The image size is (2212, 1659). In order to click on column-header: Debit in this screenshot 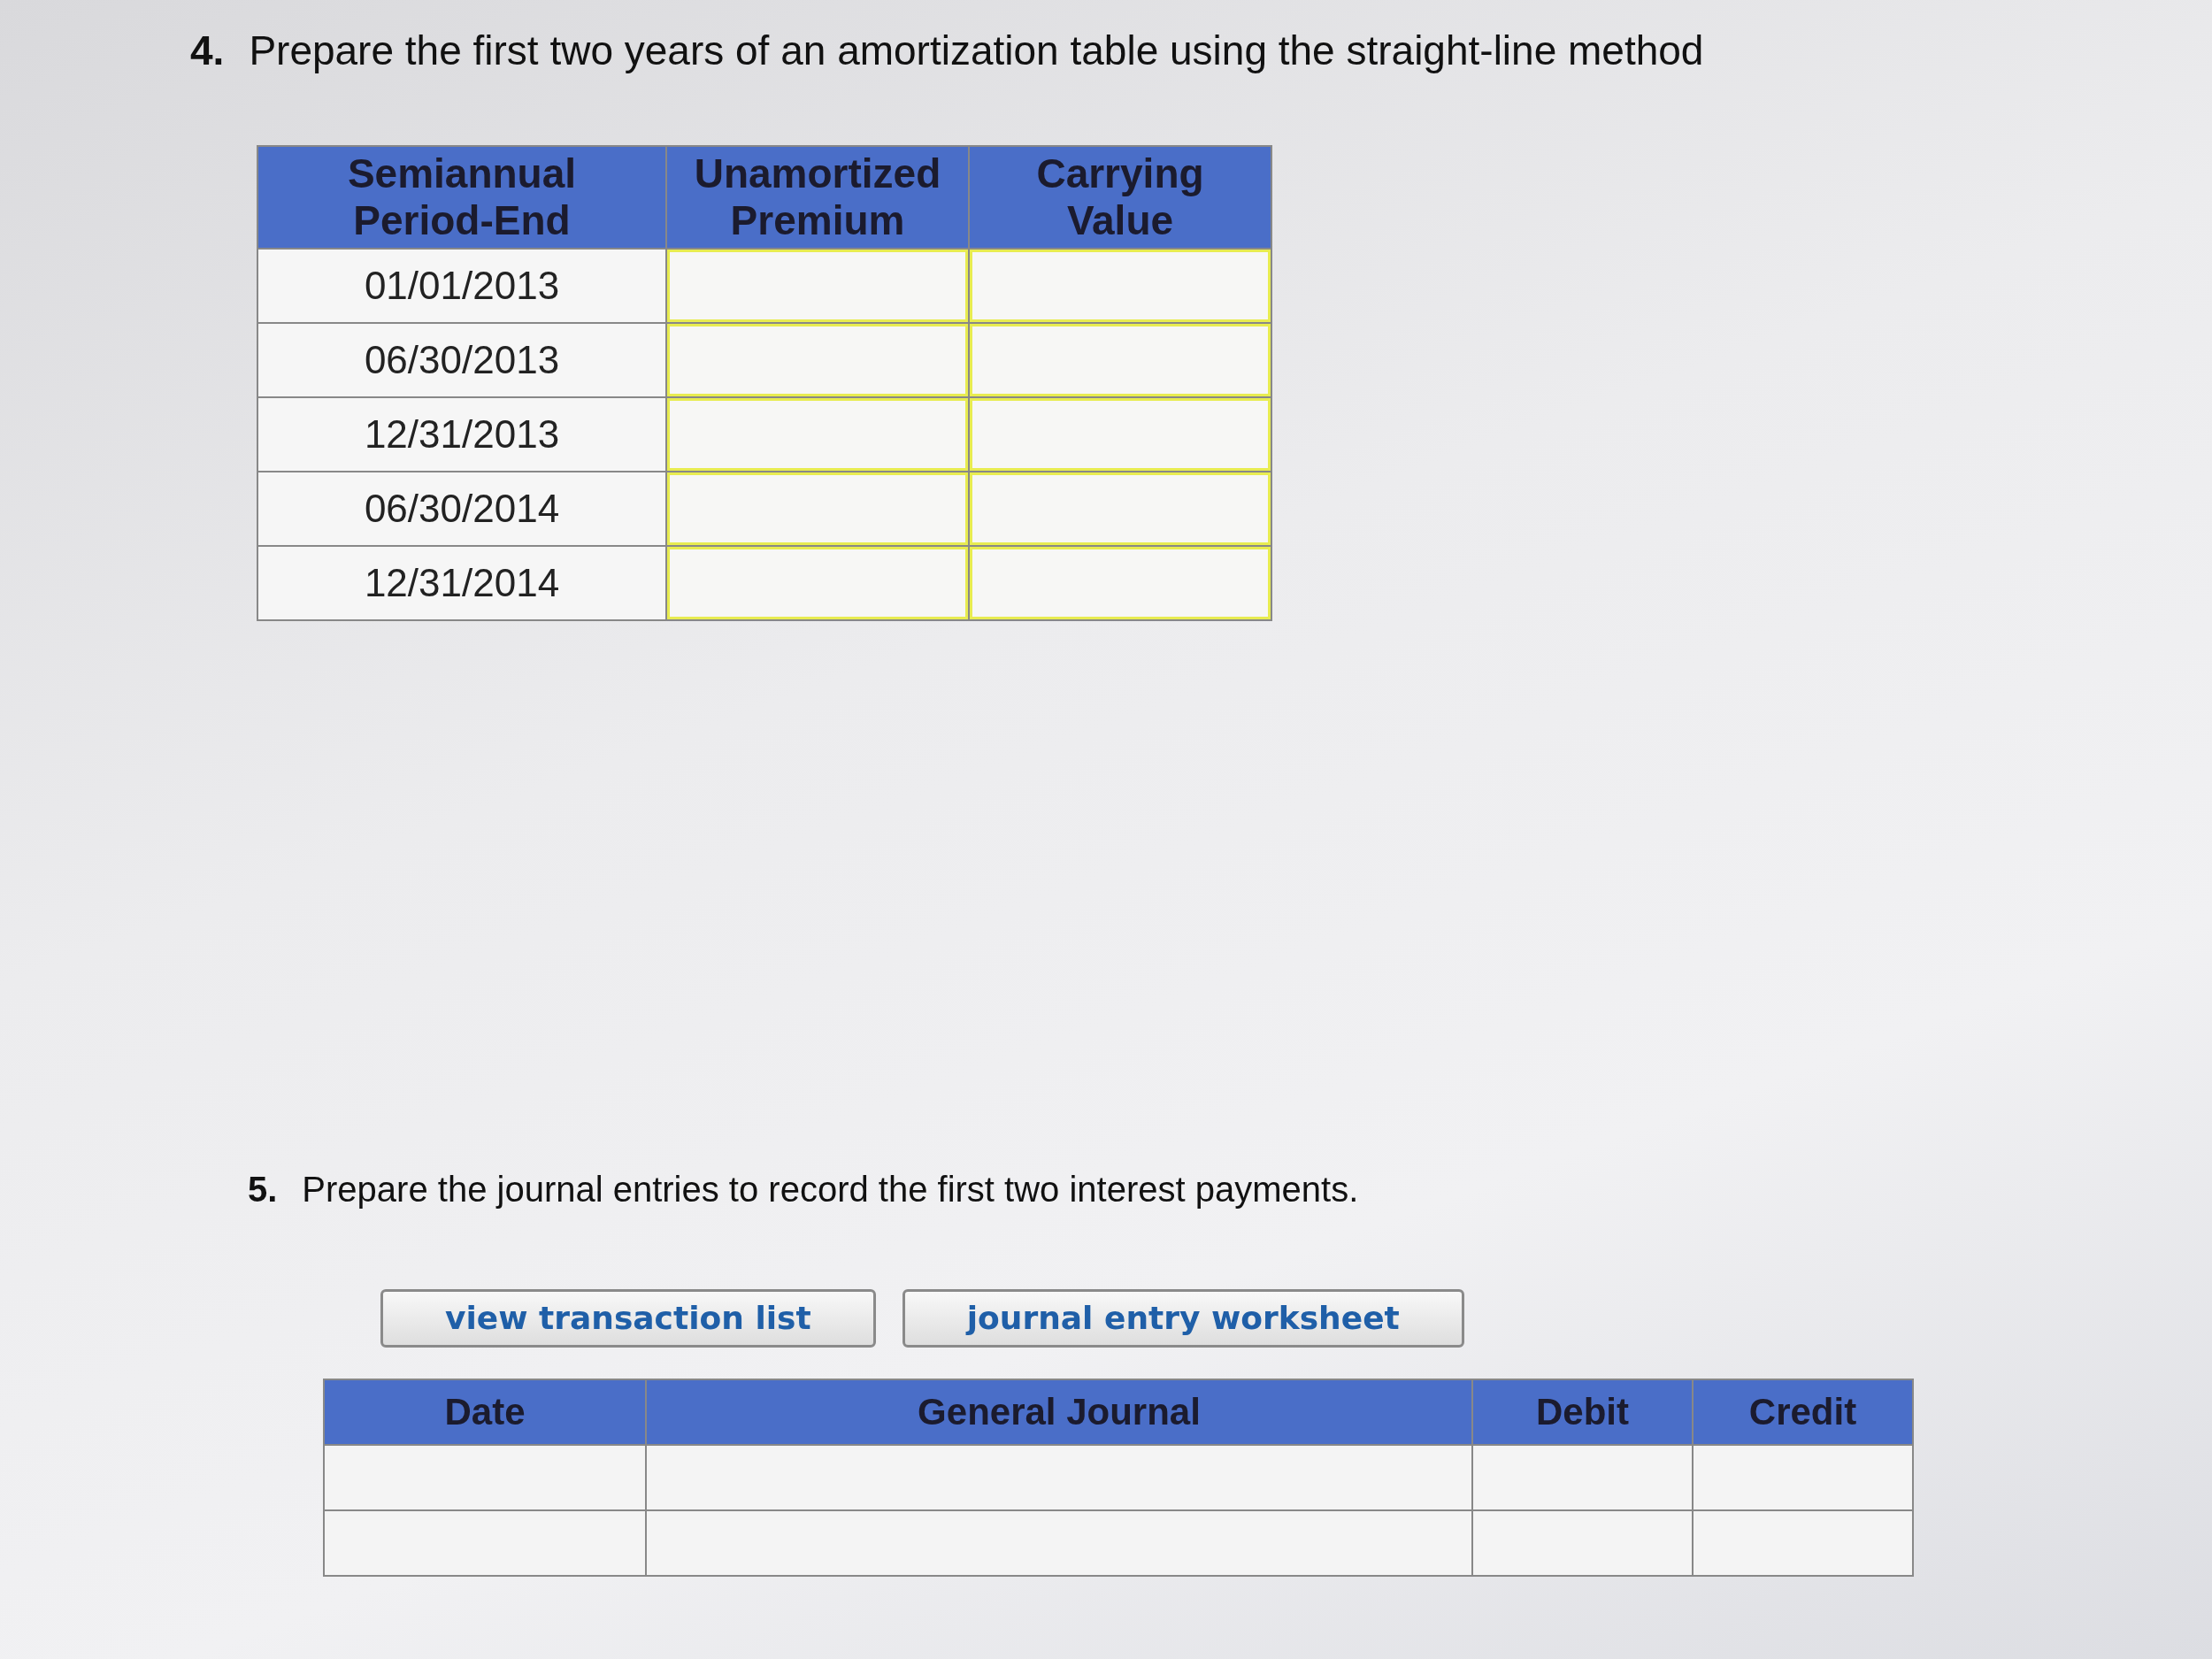, I will do `click(1583, 1412)`.